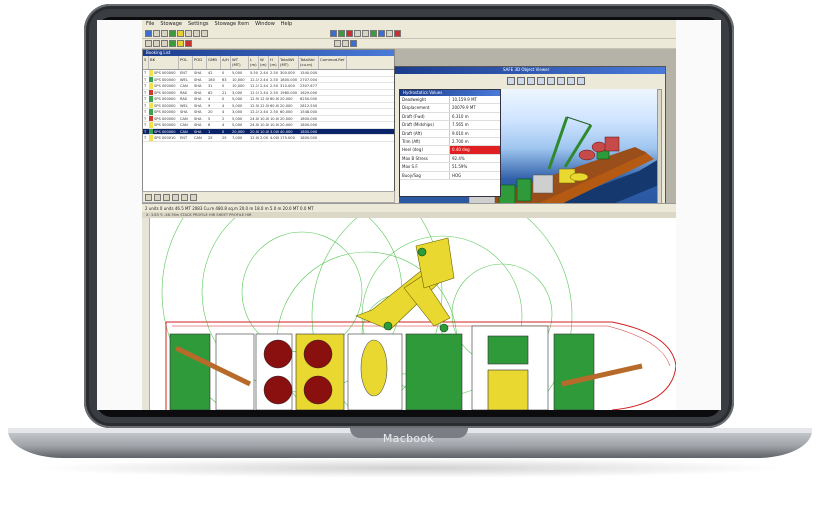  What do you see at coordinates (184, 73) in the screenshot?
I see `table-cell: ENT` at bounding box center [184, 73].